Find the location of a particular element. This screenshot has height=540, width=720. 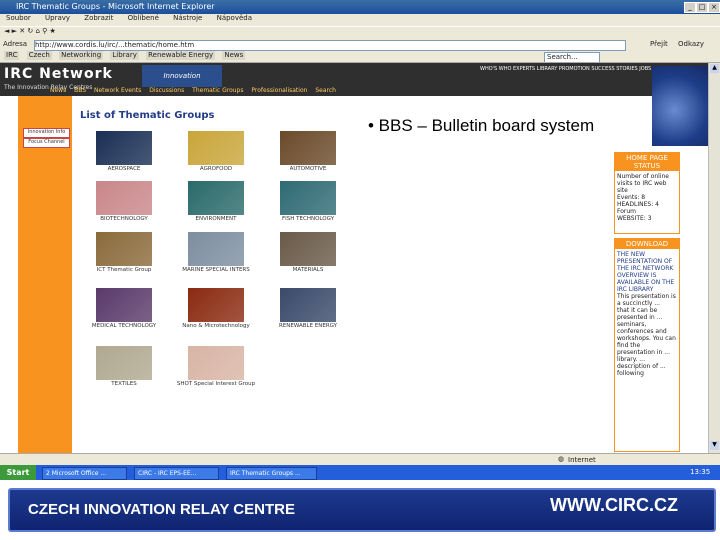

link-news: News is located at coordinates (234, 55).